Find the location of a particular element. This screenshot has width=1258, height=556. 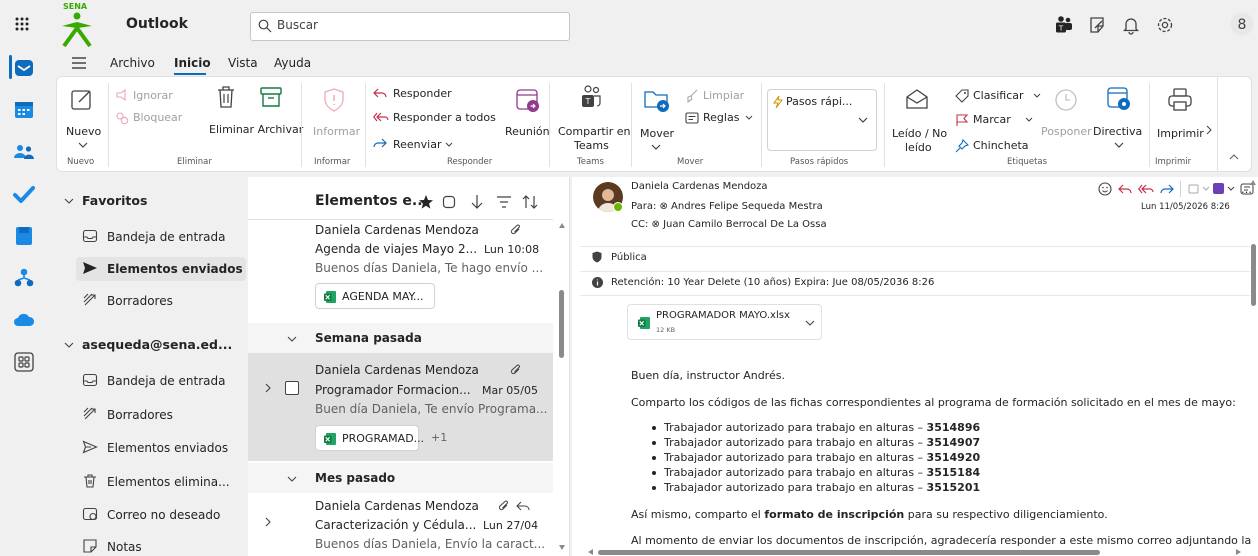

star-icon is located at coordinates (426, 202).